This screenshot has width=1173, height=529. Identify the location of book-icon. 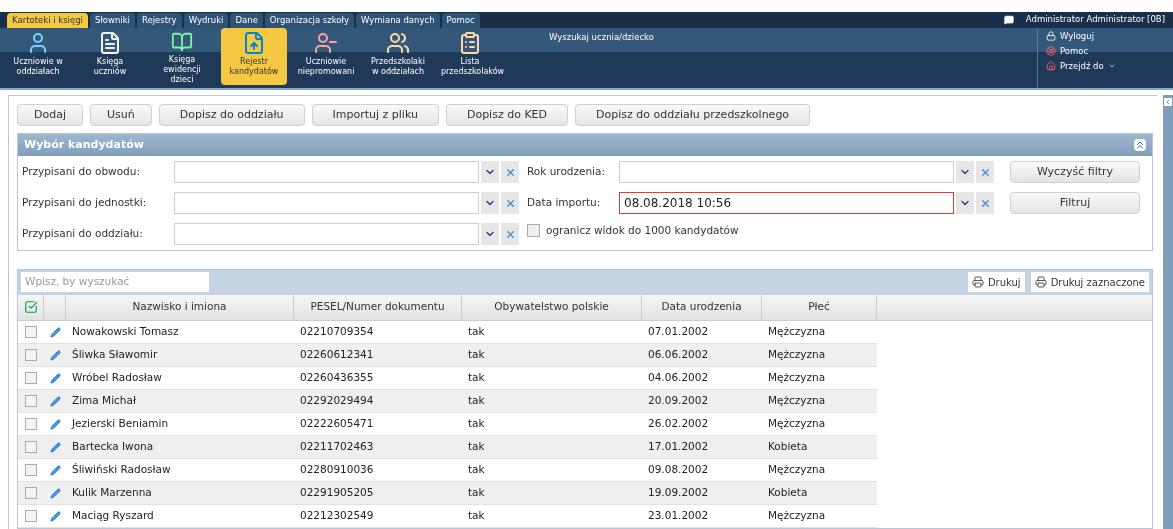
(182, 42).